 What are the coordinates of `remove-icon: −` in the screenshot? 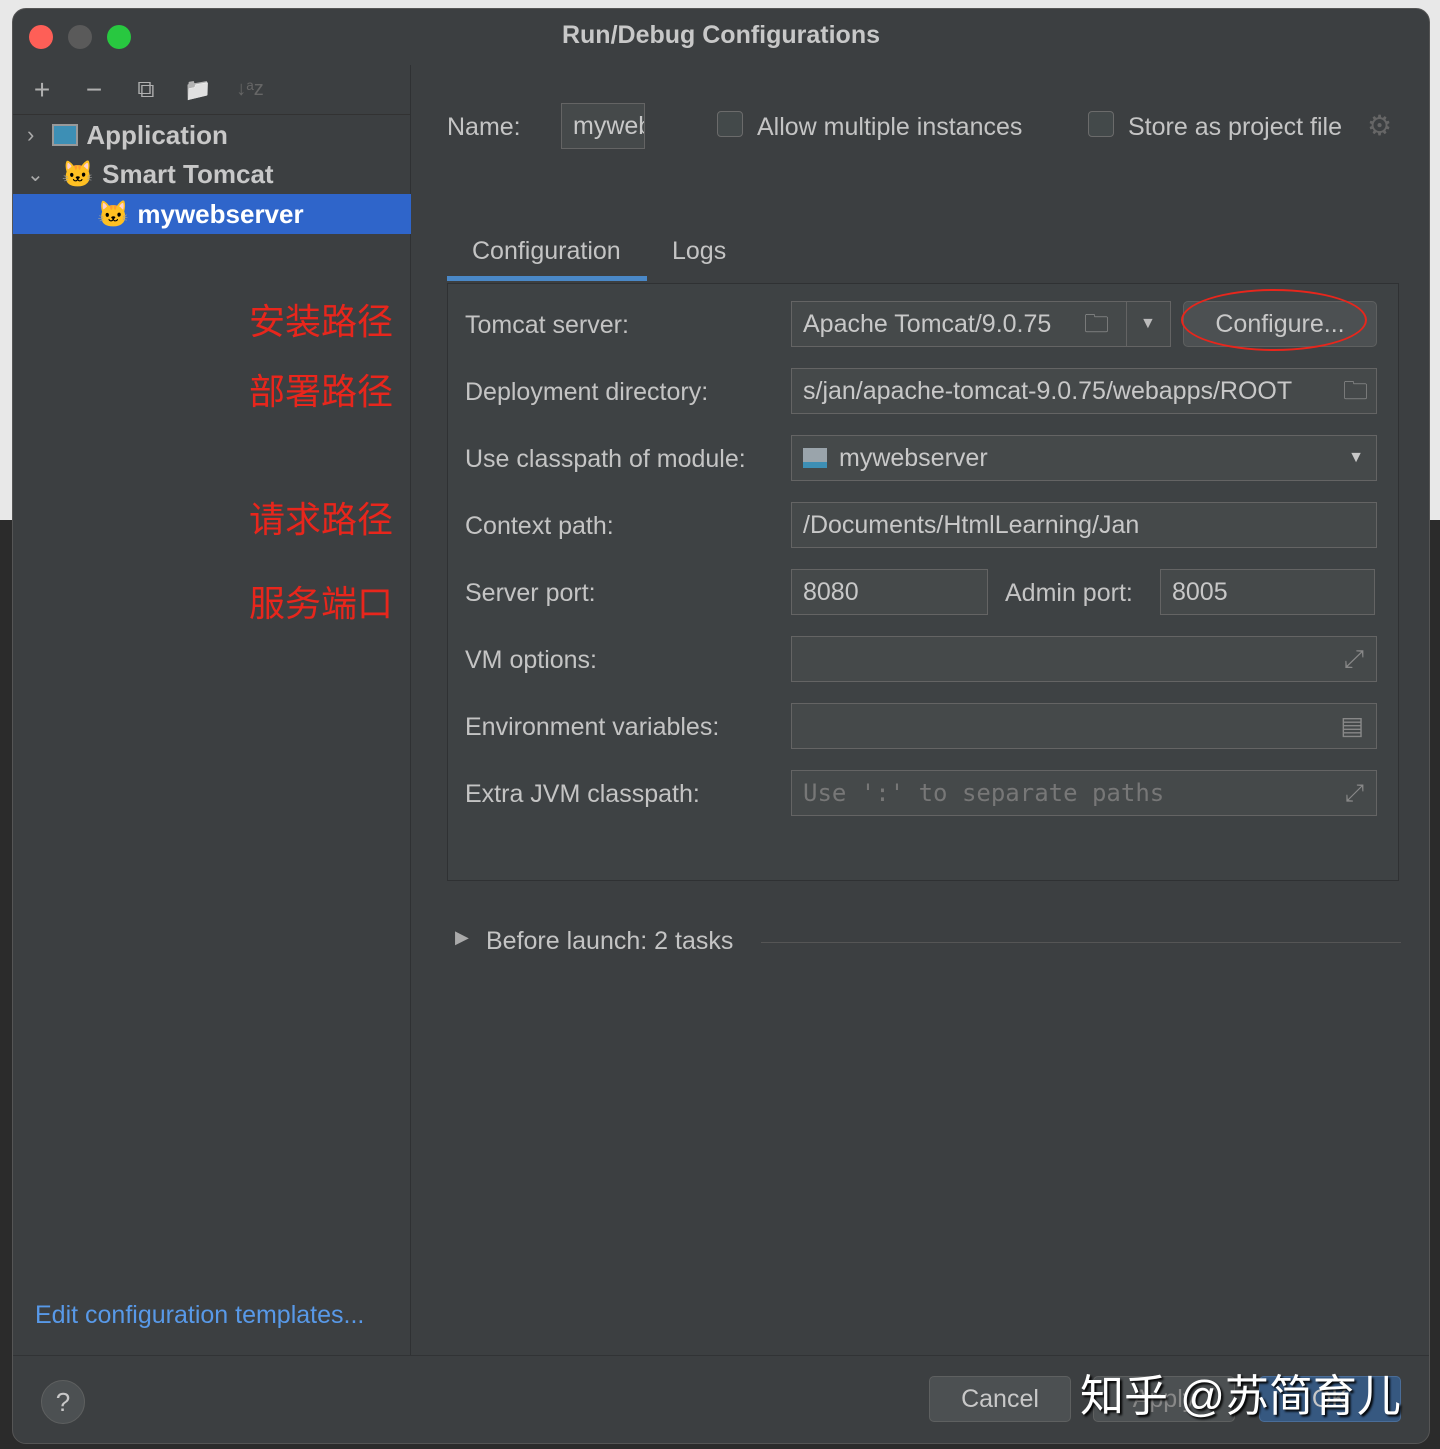 It's located at (94, 90).